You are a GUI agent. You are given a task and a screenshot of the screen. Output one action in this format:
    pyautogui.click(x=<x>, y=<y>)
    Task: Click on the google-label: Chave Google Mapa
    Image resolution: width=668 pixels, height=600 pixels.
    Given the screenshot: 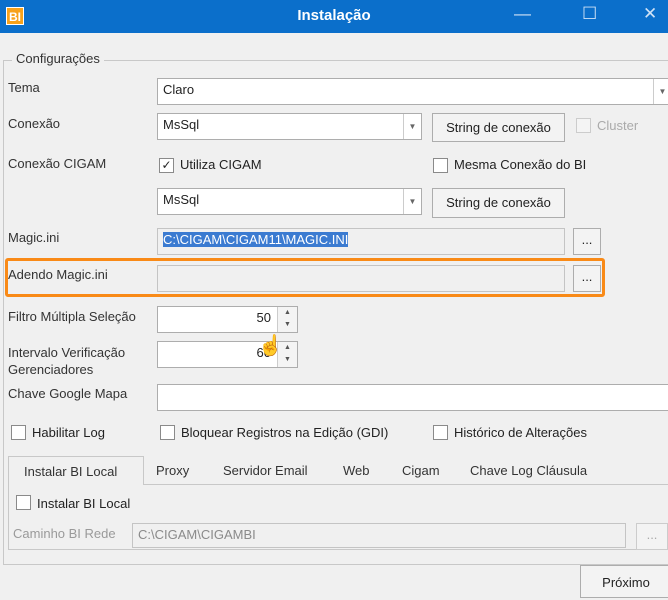 What is the action you would take?
    pyautogui.click(x=68, y=393)
    